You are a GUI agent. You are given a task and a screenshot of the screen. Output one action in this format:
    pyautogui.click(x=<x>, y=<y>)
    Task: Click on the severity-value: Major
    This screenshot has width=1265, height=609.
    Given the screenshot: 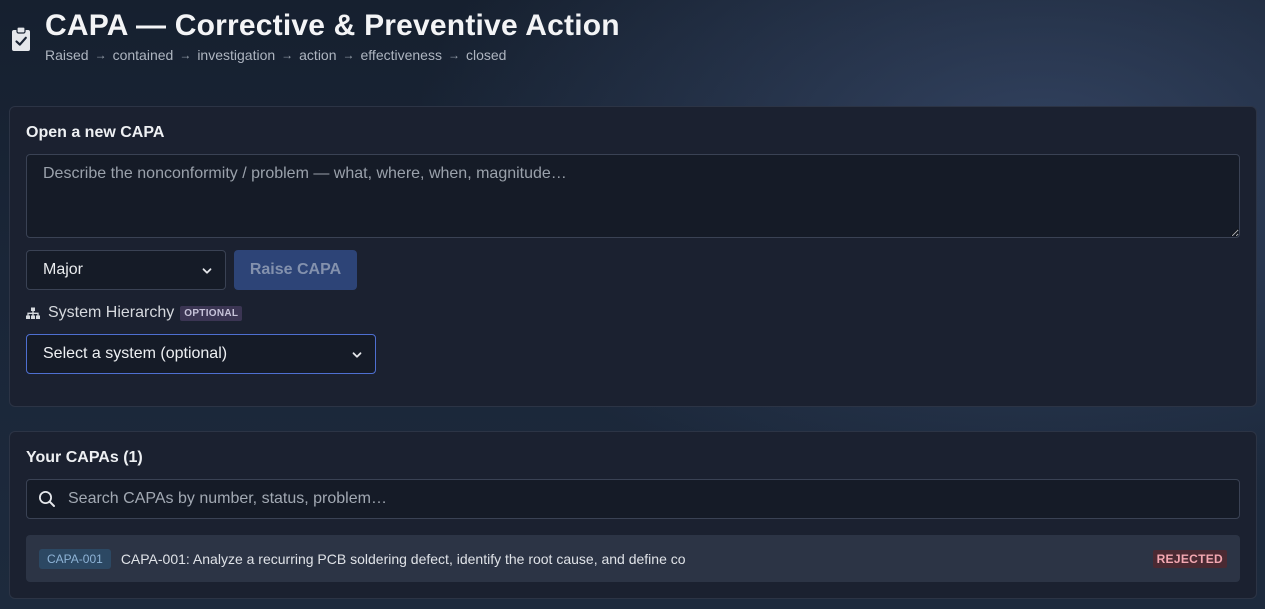 What is the action you would take?
    pyautogui.click(x=63, y=269)
    